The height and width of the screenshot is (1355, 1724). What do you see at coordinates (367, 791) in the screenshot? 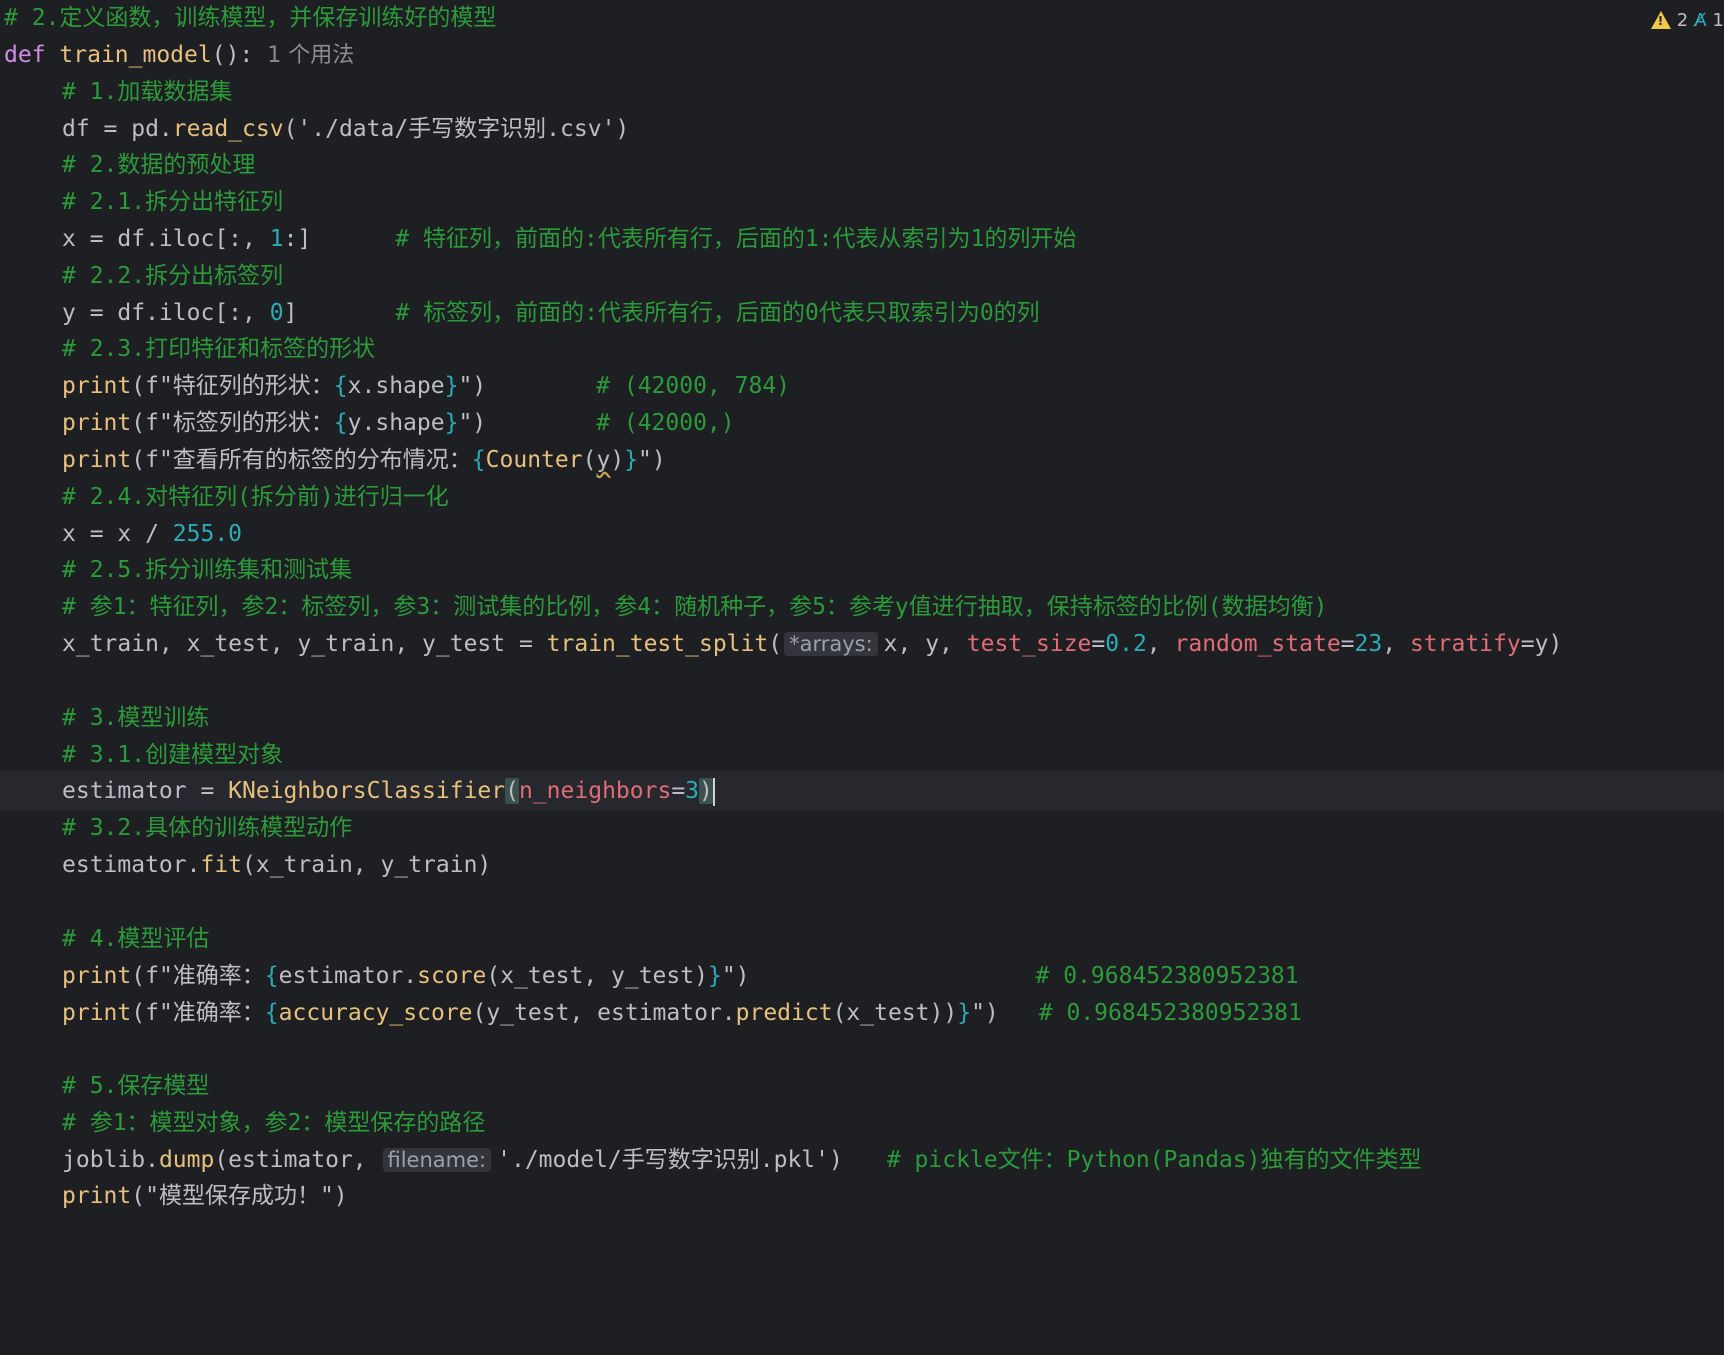
I see `class-name: KNeighborsClassifier` at bounding box center [367, 791].